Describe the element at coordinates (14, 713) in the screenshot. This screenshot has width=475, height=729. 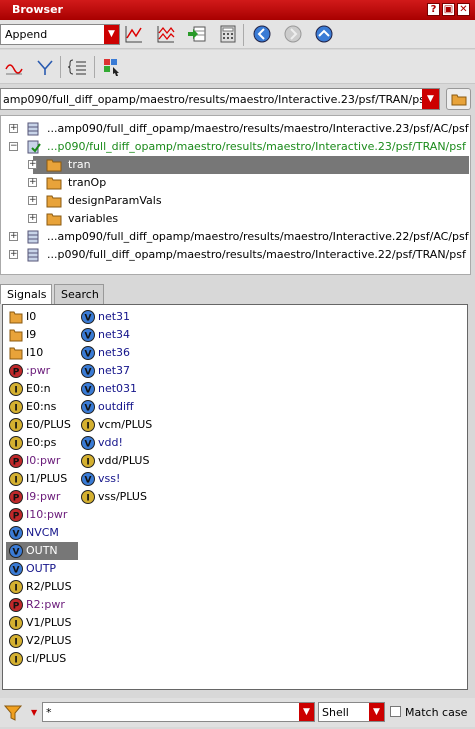
I see `filter-icon` at that location.